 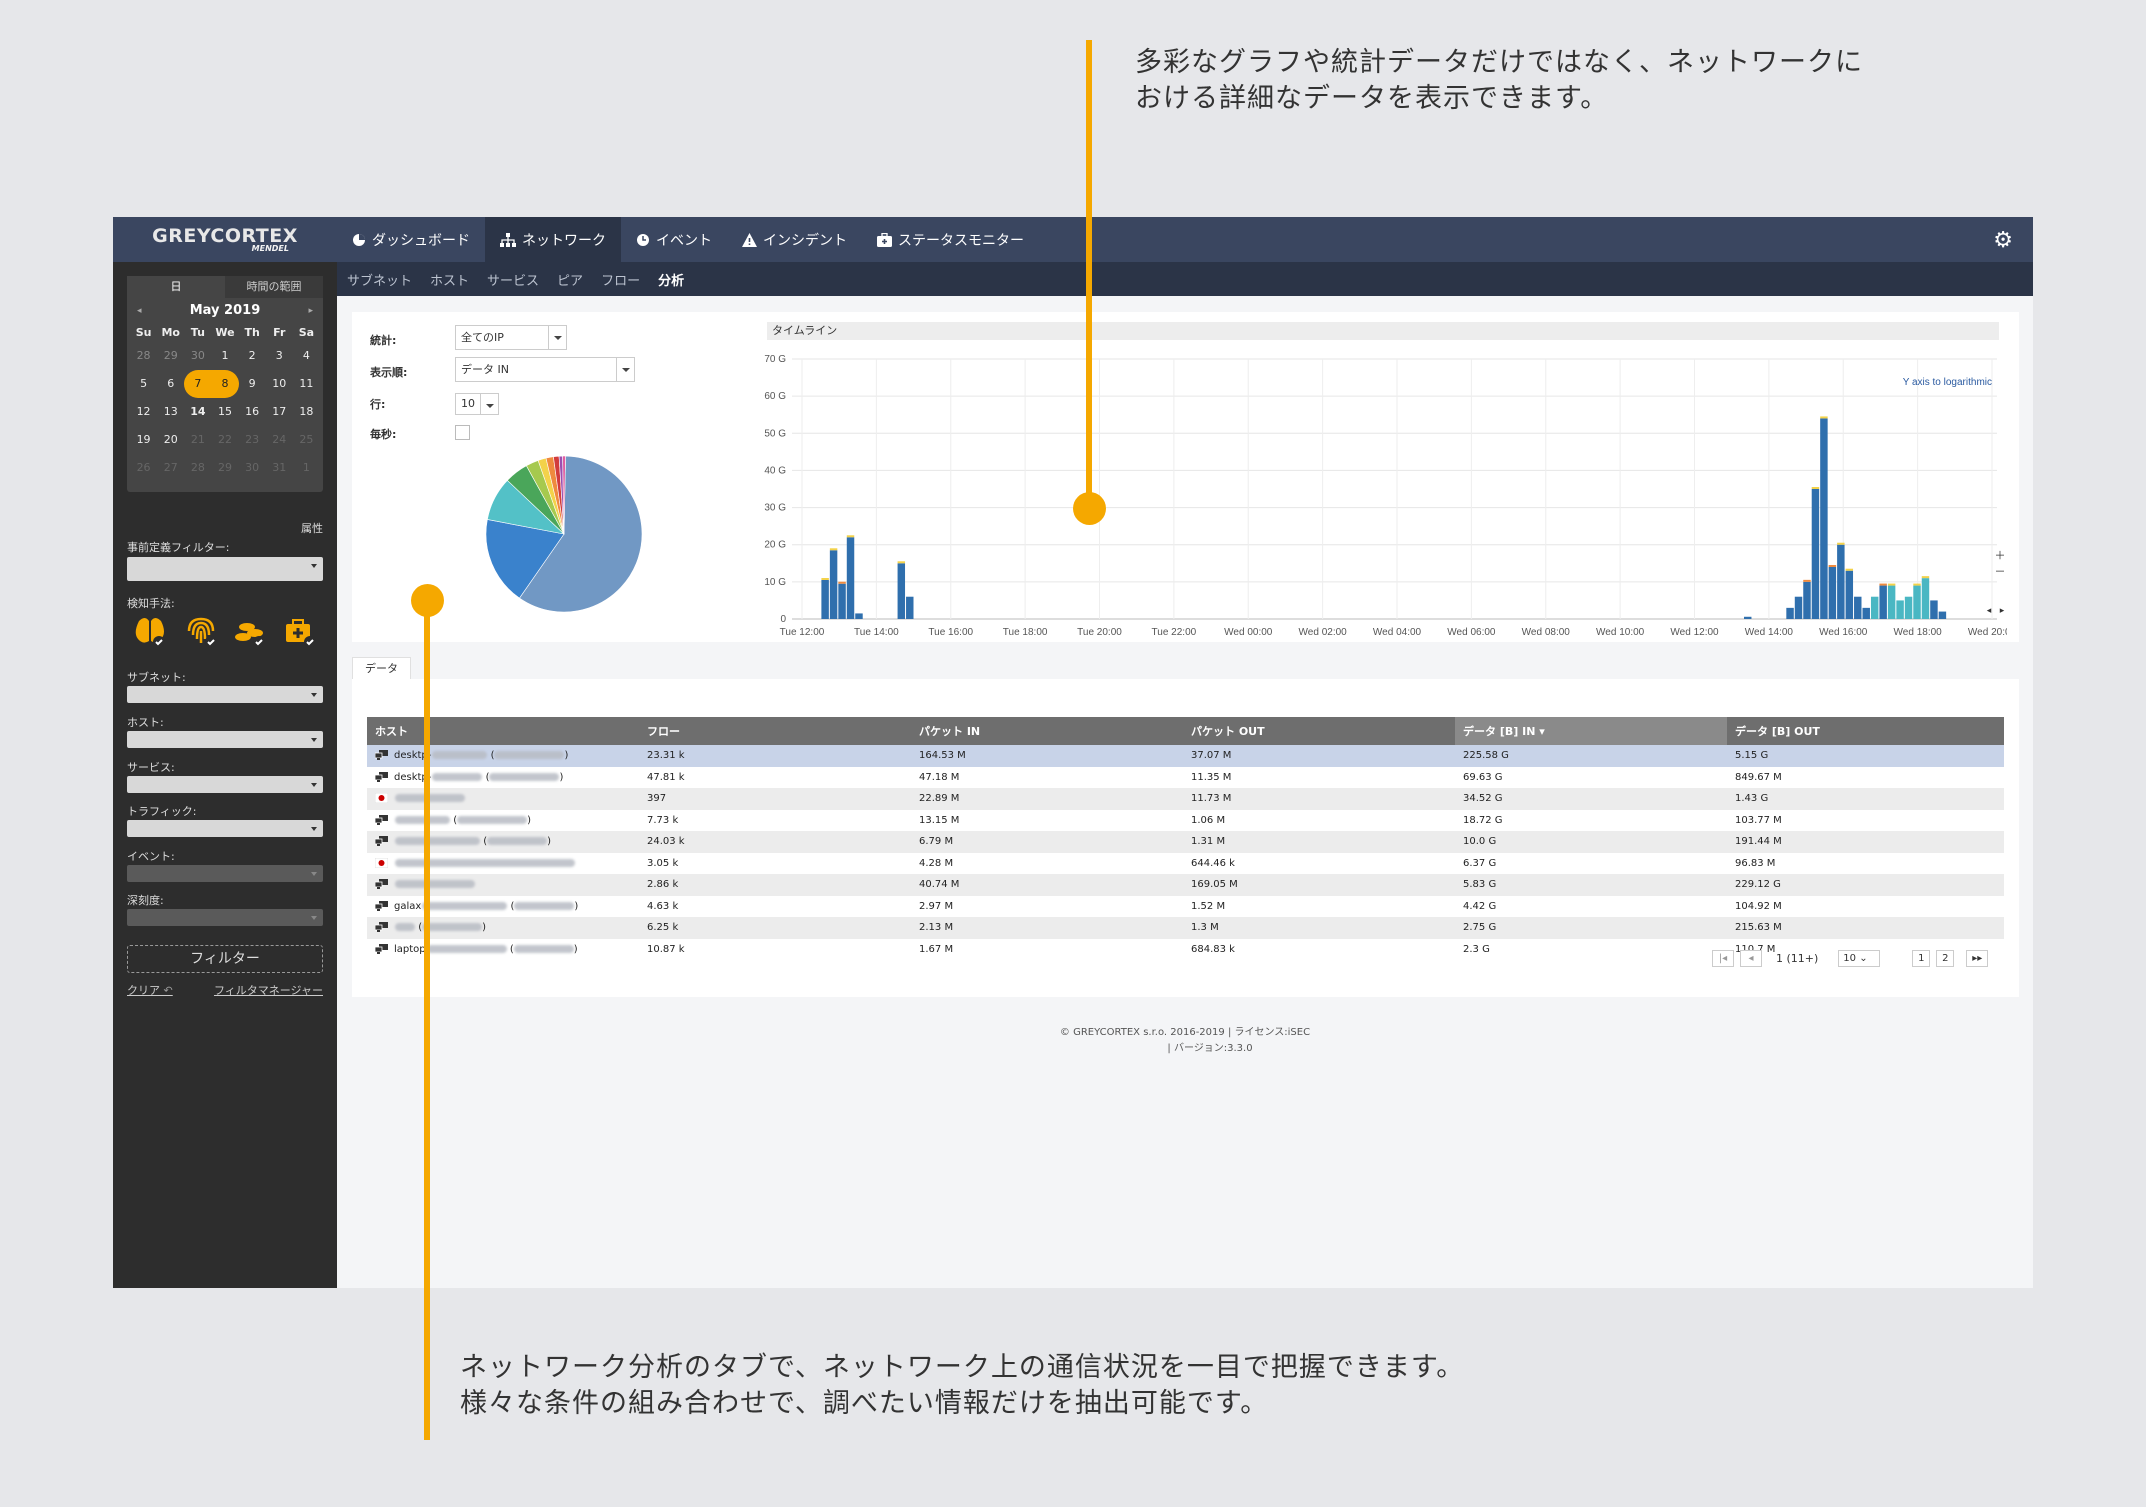 I want to click on calendar-day: 22, so click(x=224, y=440).